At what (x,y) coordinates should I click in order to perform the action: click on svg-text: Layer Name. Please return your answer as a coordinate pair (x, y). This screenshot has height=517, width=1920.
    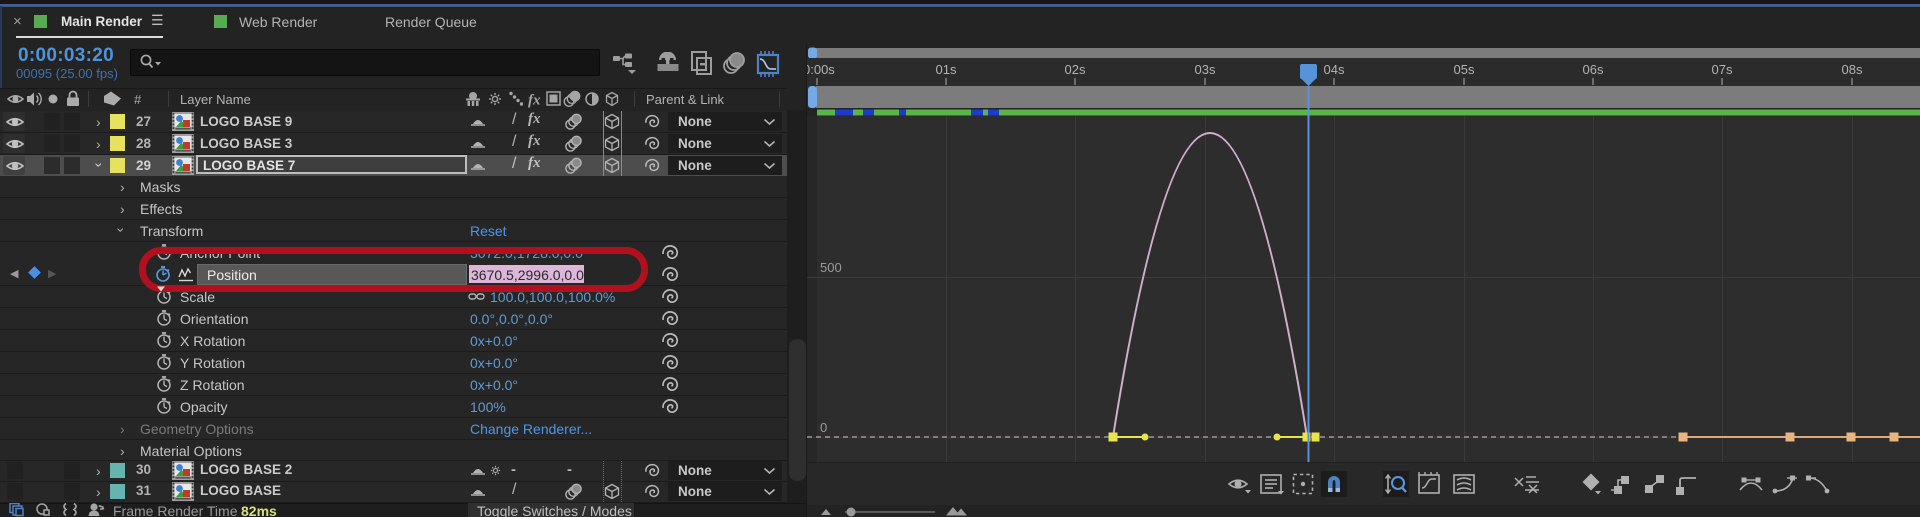
    Looking at the image, I should click on (215, 99).